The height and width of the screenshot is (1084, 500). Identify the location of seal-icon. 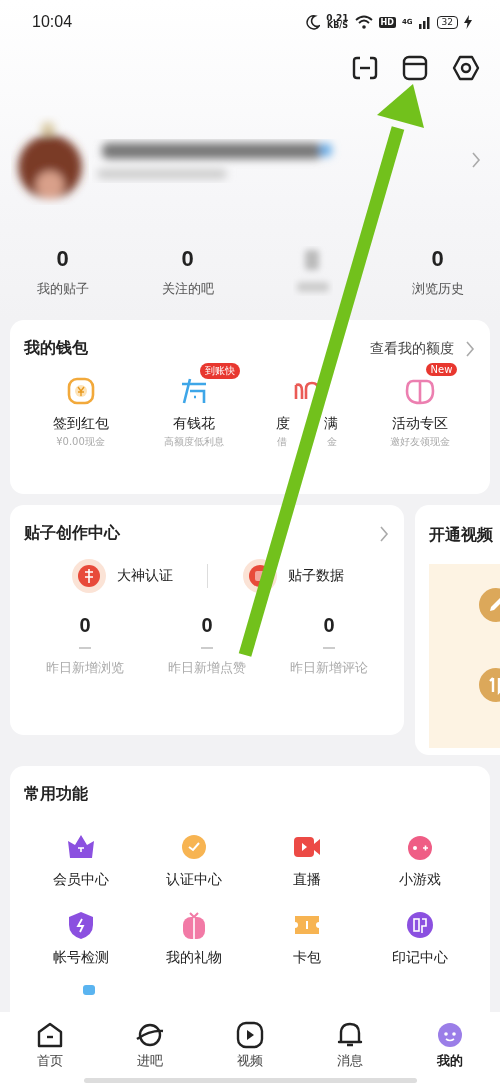
(88, 576).